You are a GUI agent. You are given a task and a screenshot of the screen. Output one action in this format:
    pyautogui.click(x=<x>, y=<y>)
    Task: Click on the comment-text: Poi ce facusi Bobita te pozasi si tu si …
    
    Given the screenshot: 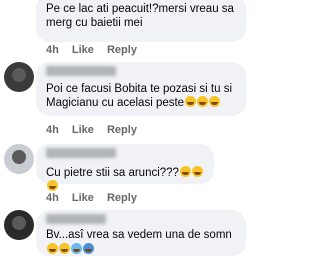 What is the action you would take?
    pyautogui.click(x=139, y=96)
    